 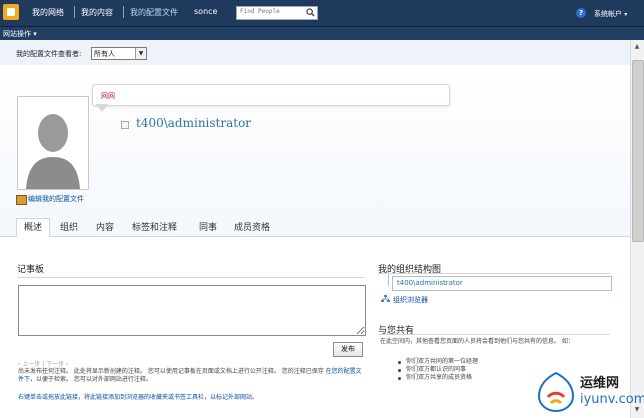 What do you see at coordinates (388, 280) in the screenshot?
I see `org-chart-connector` at bounding box center [388, 280].